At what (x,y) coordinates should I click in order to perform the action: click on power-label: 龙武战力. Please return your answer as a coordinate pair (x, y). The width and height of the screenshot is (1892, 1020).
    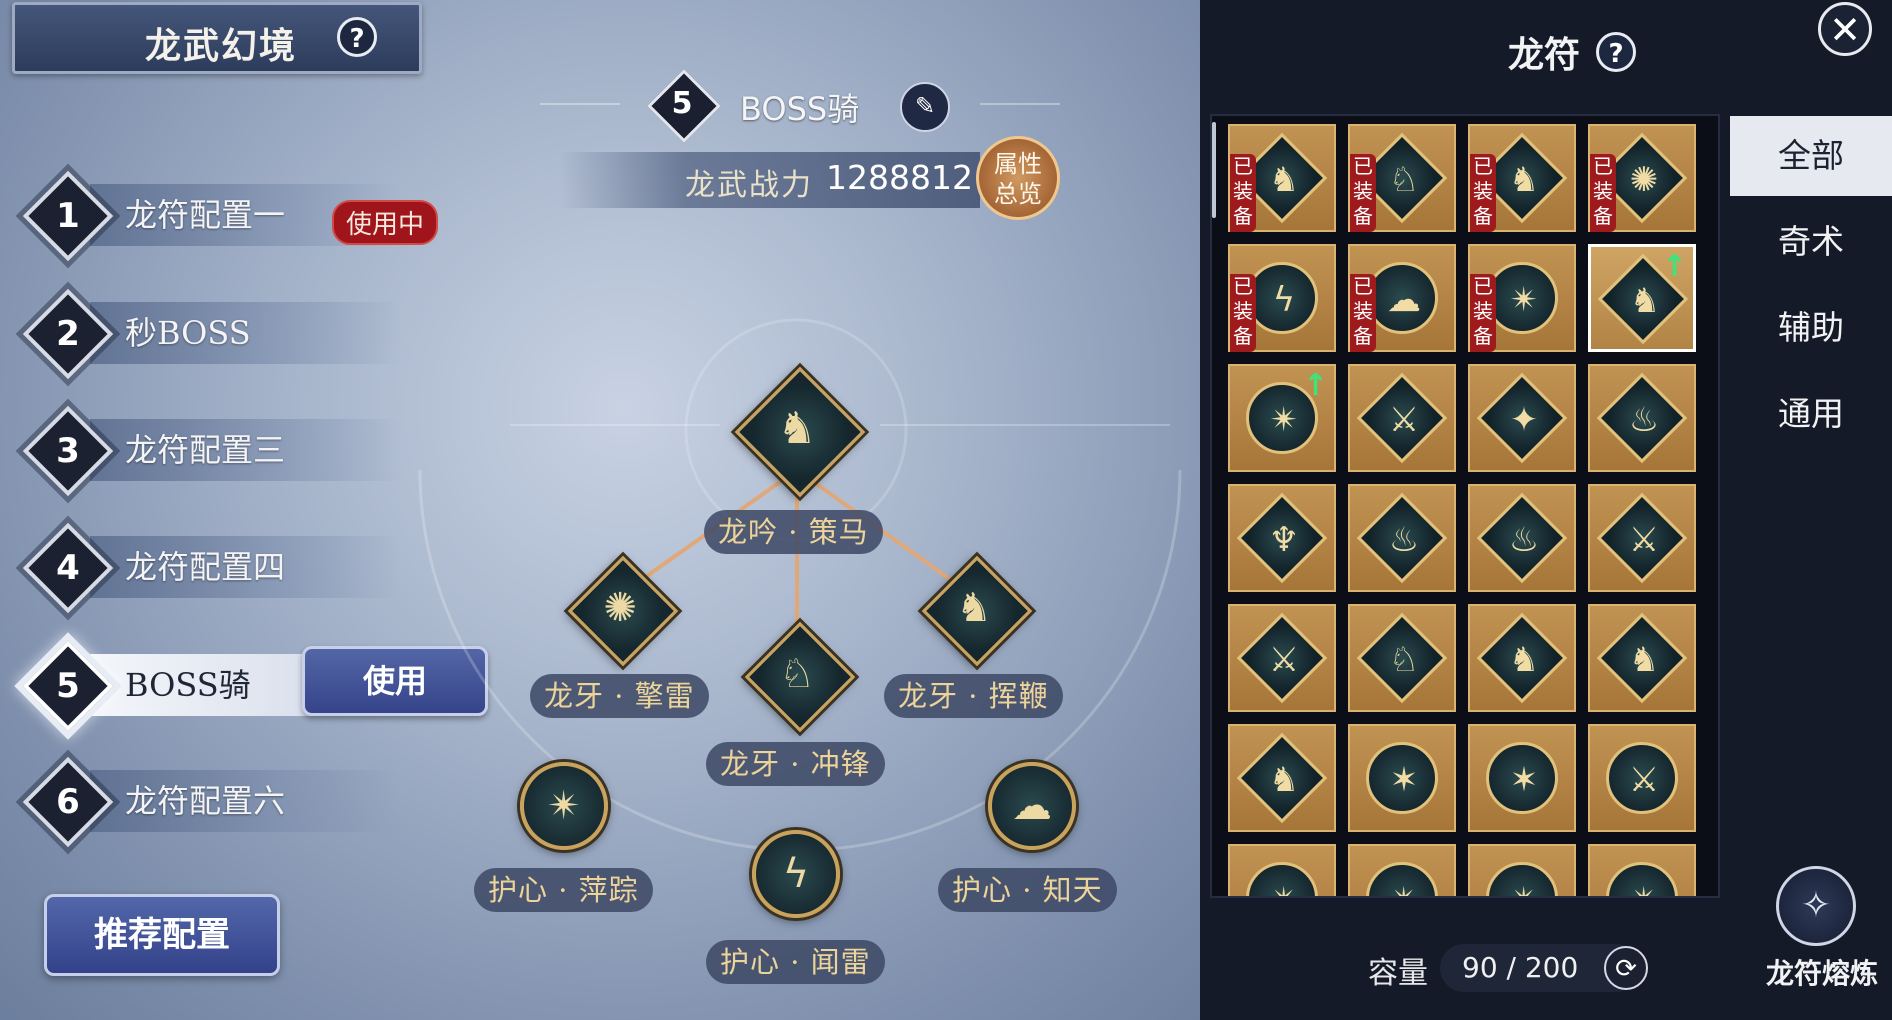
    Looking at the image, I should click on (749, 185).